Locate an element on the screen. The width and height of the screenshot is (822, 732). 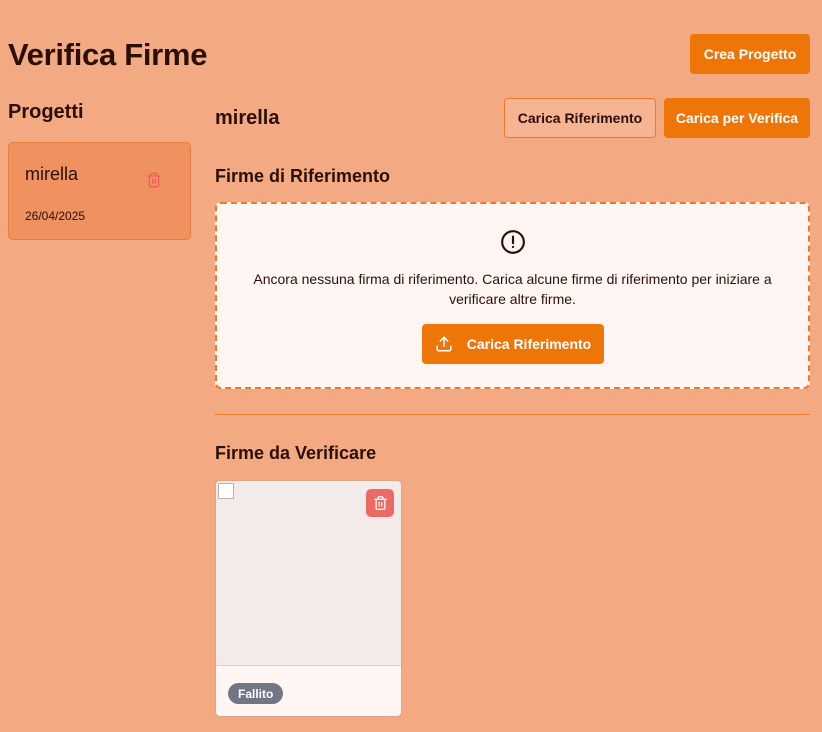
reference-section-title: Firme di Riferimento is located at coordinates (303, 176).